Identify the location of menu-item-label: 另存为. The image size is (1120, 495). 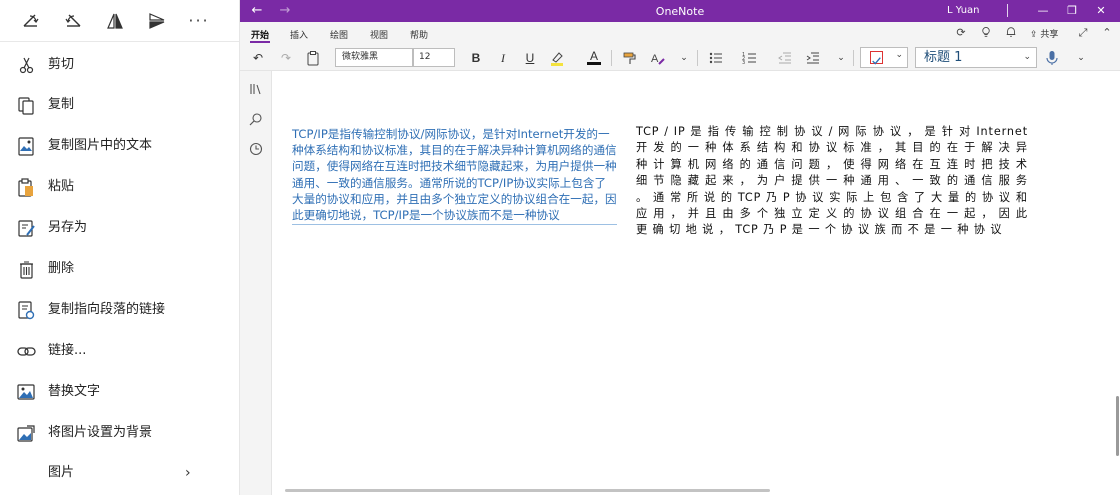
(68, 227).